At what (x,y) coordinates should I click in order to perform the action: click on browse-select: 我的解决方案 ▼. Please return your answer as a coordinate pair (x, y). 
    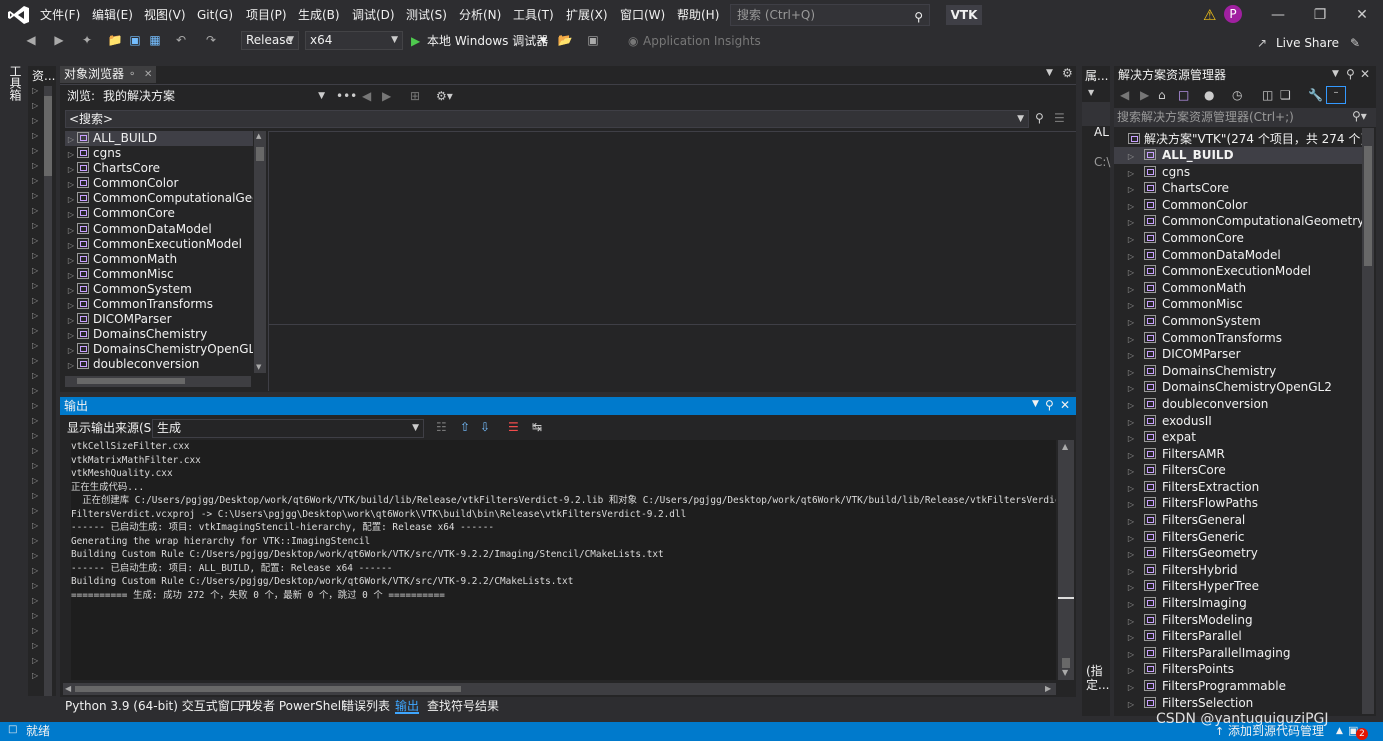
    Looking at the image, I should click on (214, 96).